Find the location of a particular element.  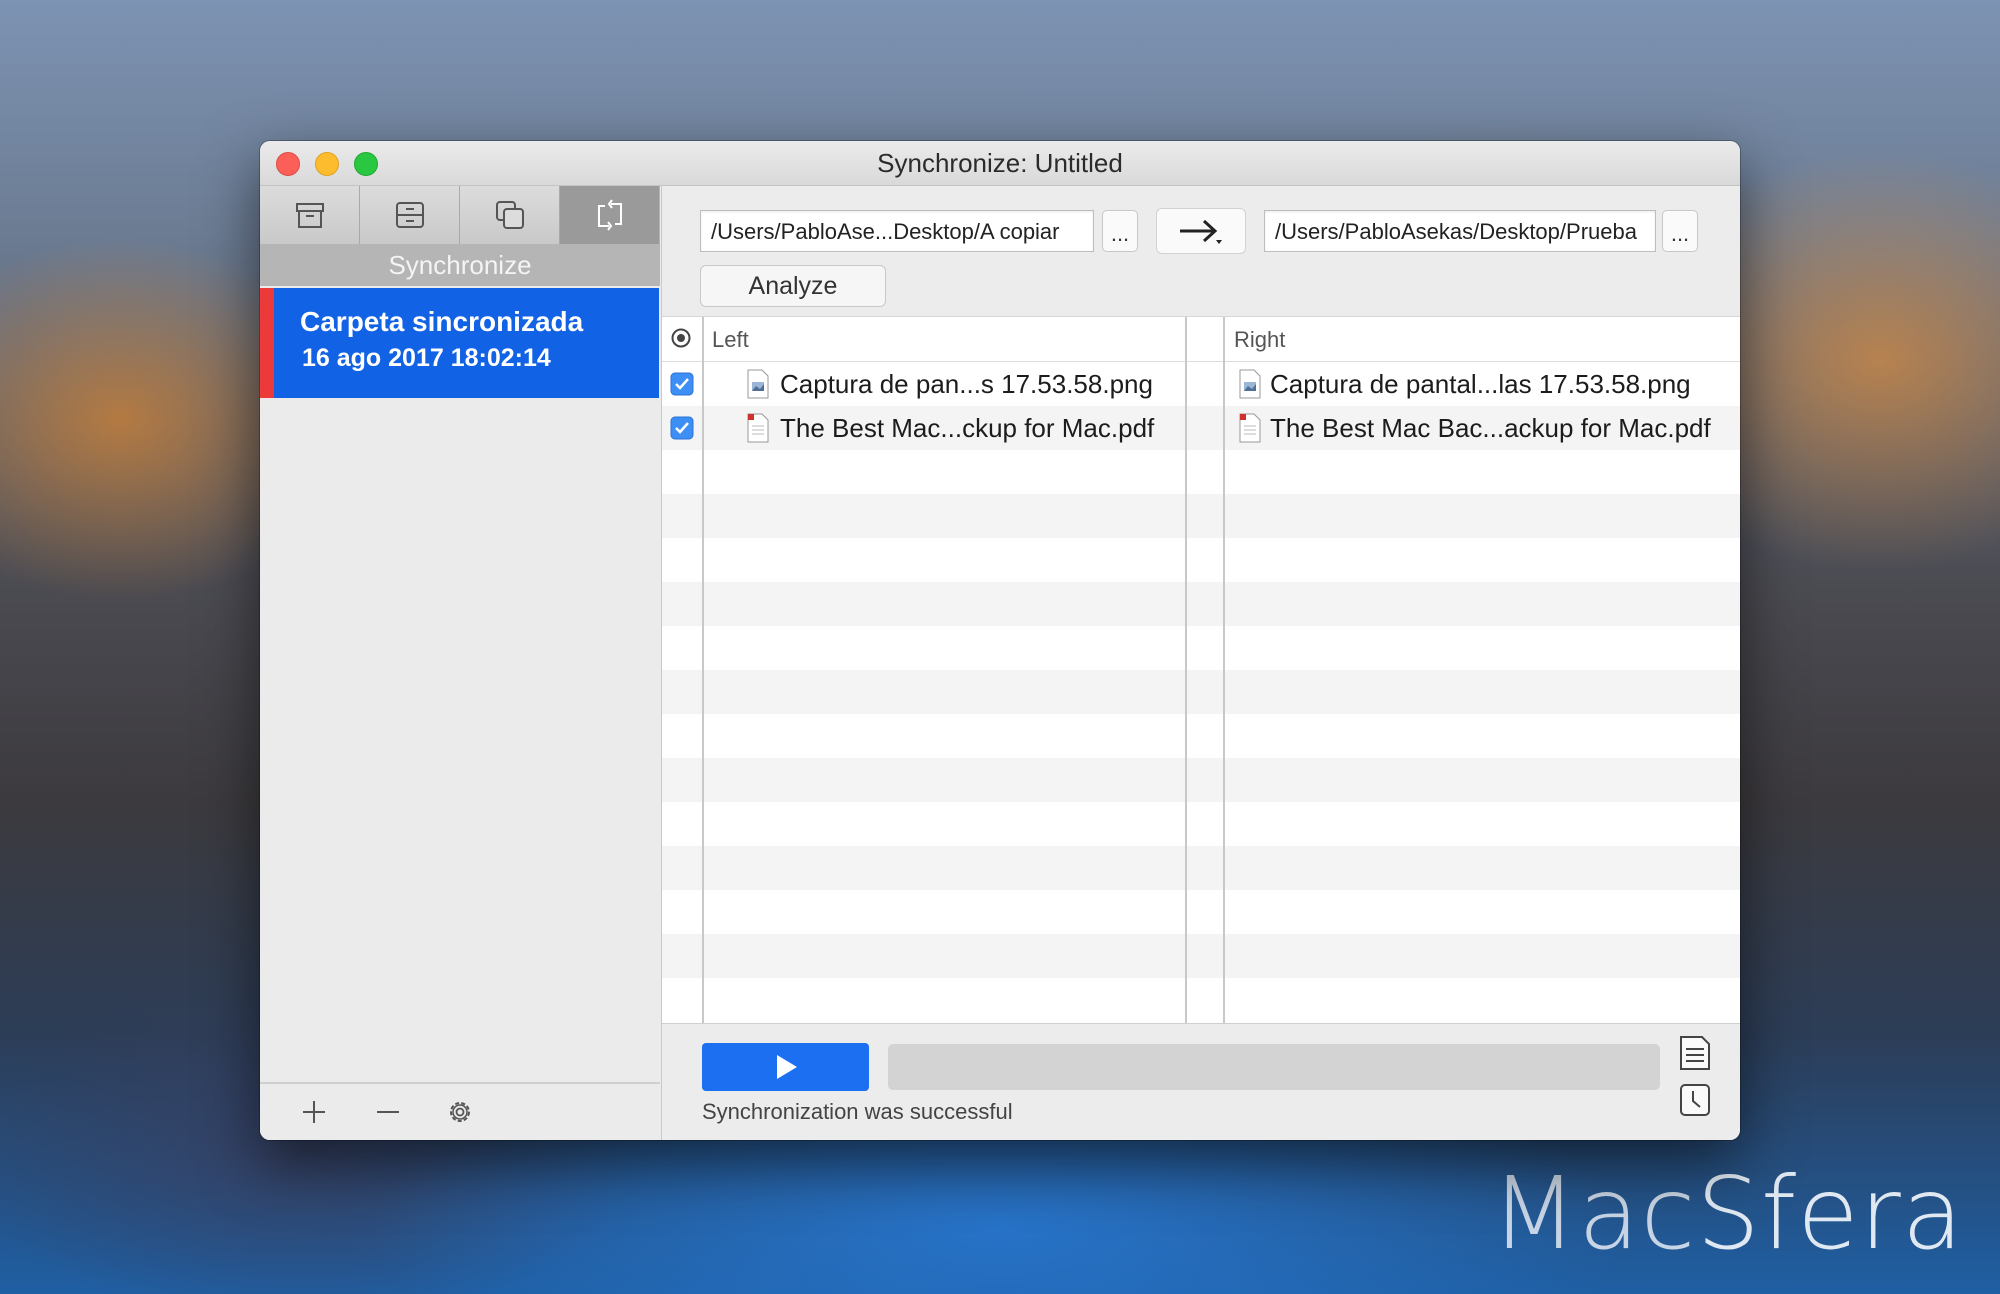

plus-icon is located at coordinates (314, 1112).